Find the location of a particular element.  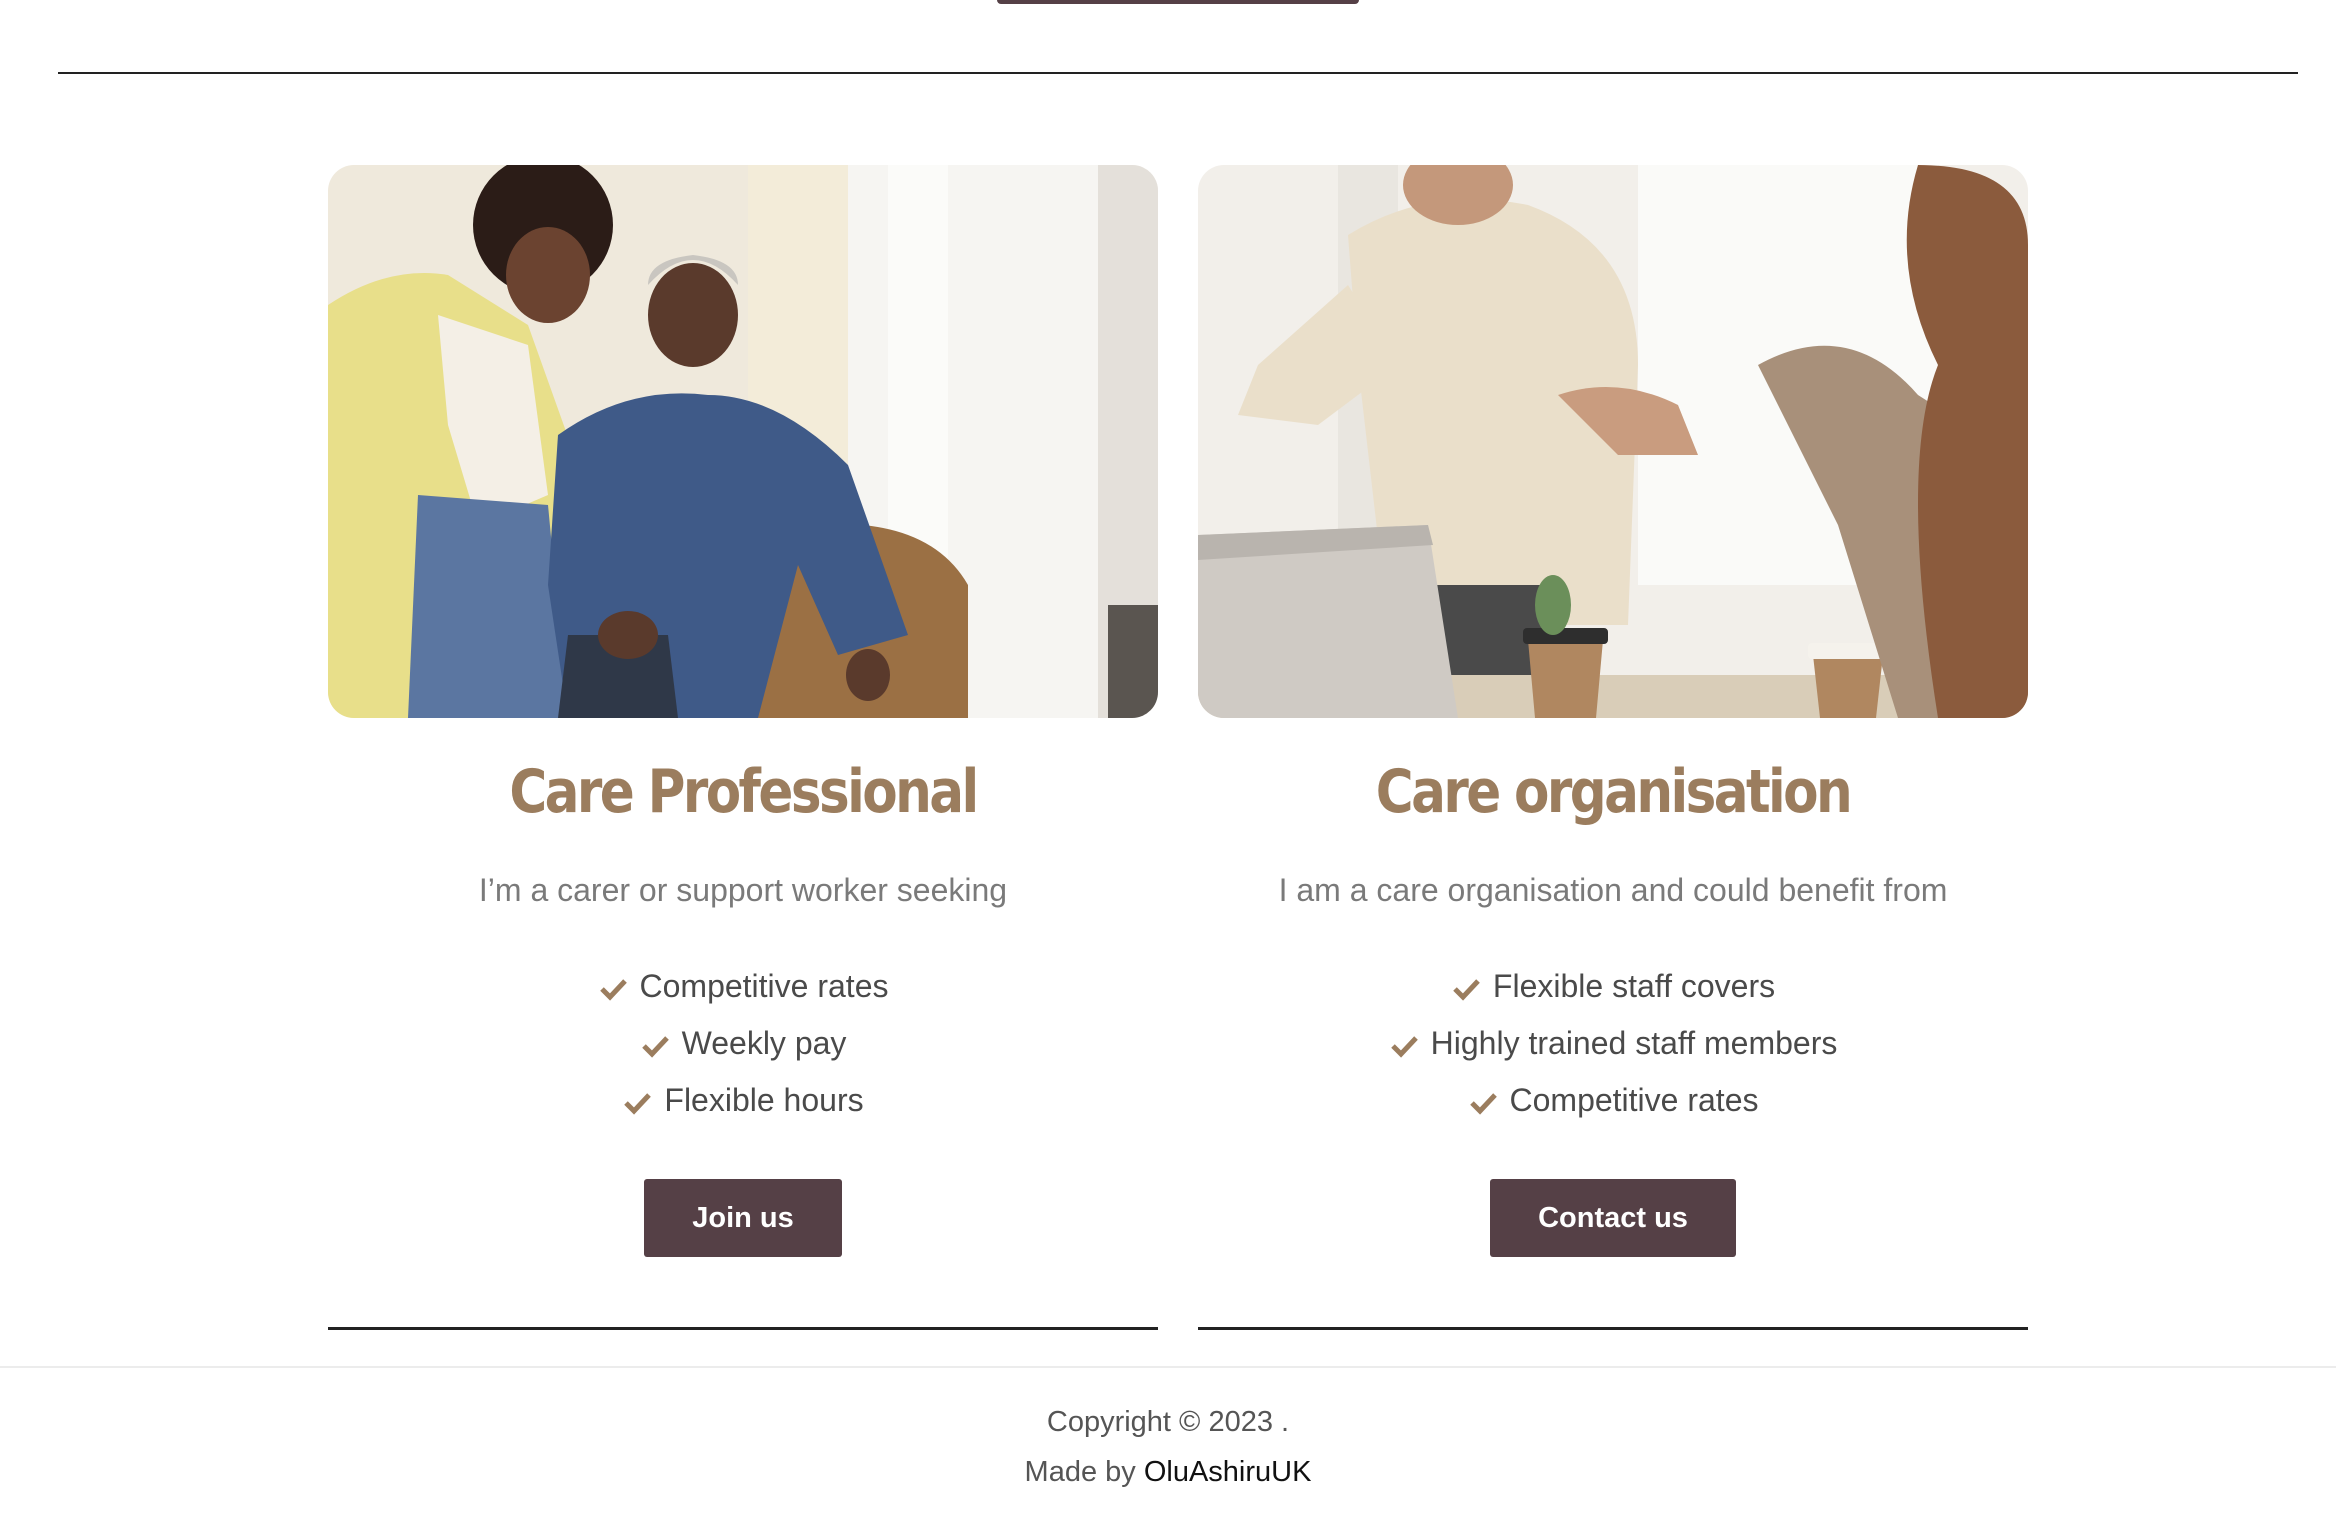

feature-item: Flexible staff covers is located at coordinates (1613, 986).